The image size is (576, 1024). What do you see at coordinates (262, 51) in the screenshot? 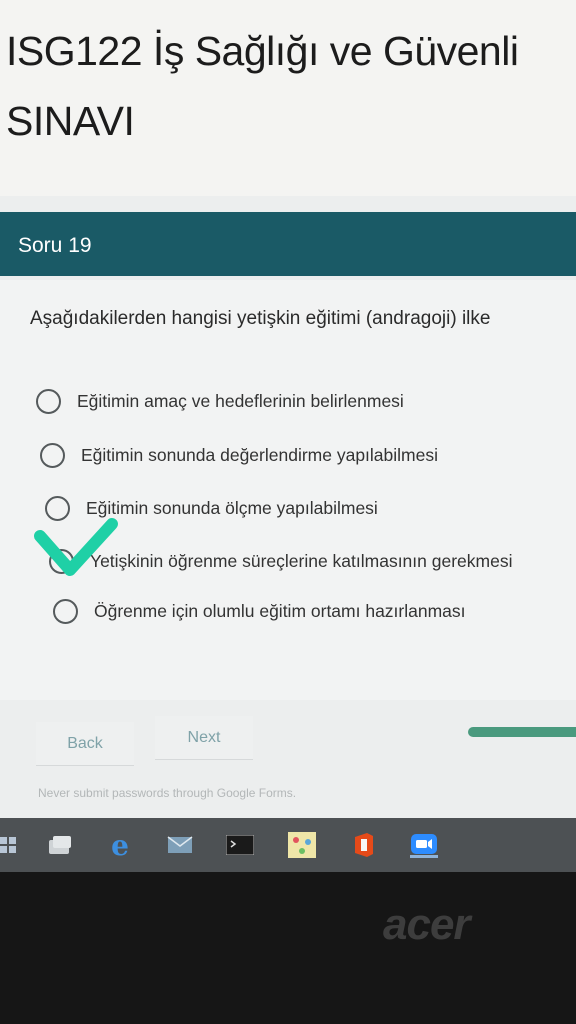
I see `form-title: ISG122 İş Sağlığı ve Güvenli` at bounding box center [262, 51].